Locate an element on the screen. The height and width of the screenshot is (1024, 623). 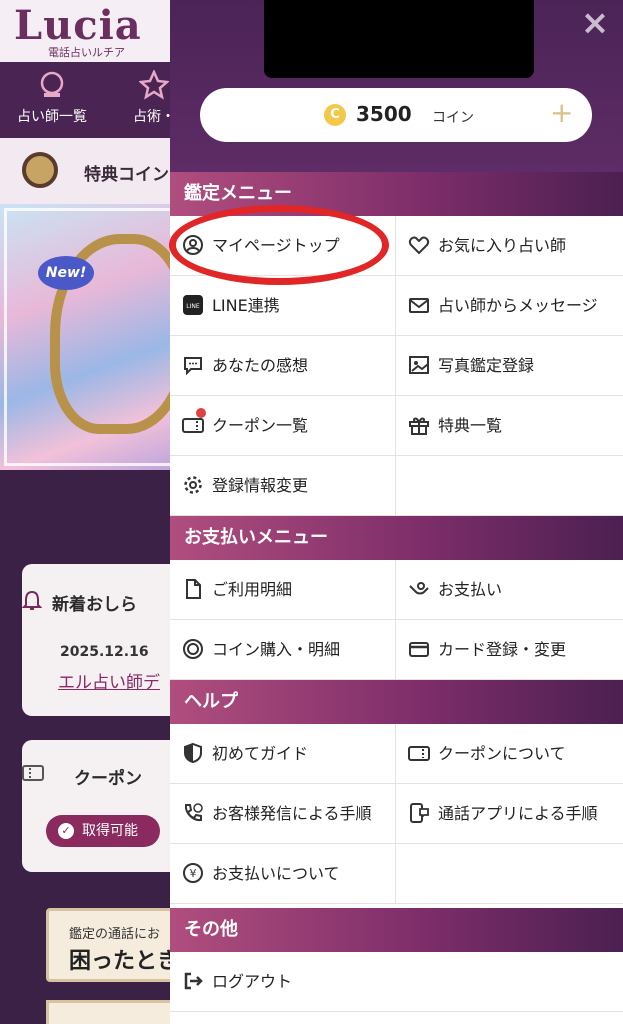
nav-item-label: 占術・ is located at coordinates (154, 117).